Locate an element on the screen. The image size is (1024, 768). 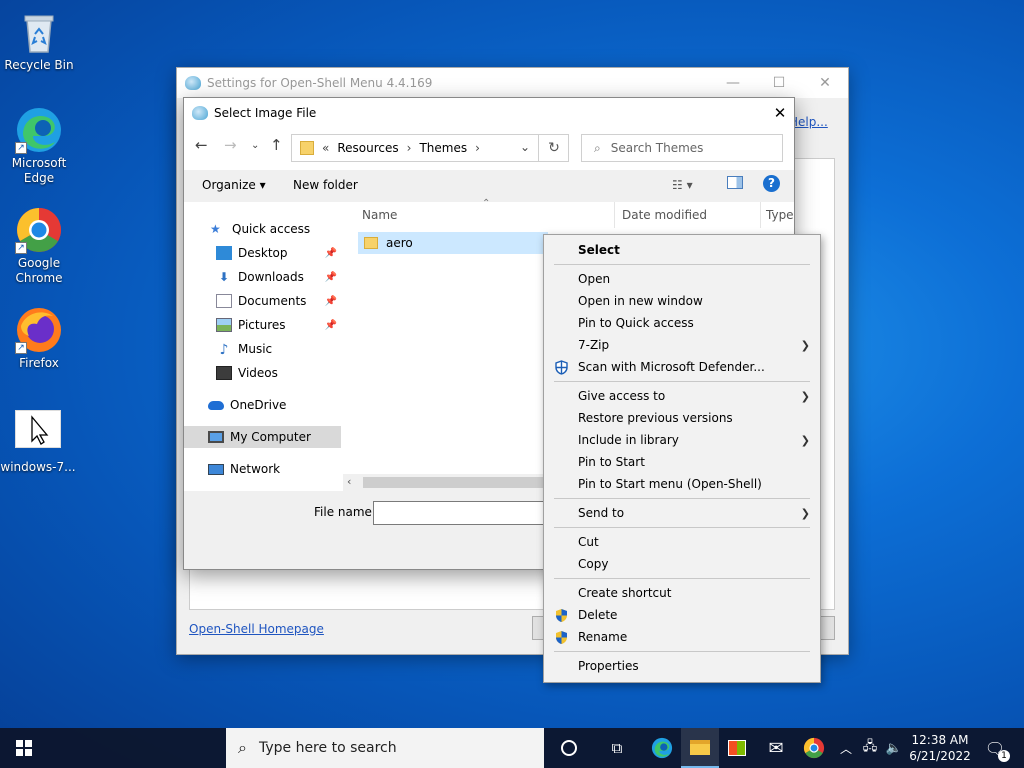
up-arrow-icon: ↑ is located at coordinates (276, 145).